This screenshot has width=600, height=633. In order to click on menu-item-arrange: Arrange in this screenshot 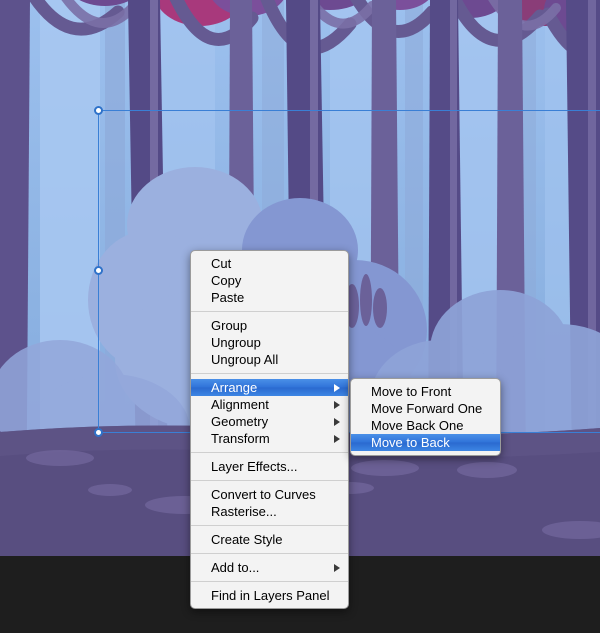, I will do `click(269, 387)`.